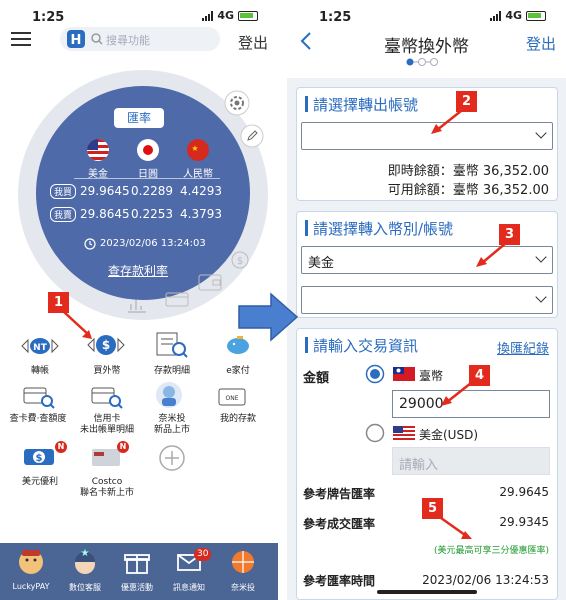 This screenshot has height=600, width=566. What do you see at coordinates (446, 122) in the screenshot?
I see `arrow-2-icon` at bounding box center [446, 122].